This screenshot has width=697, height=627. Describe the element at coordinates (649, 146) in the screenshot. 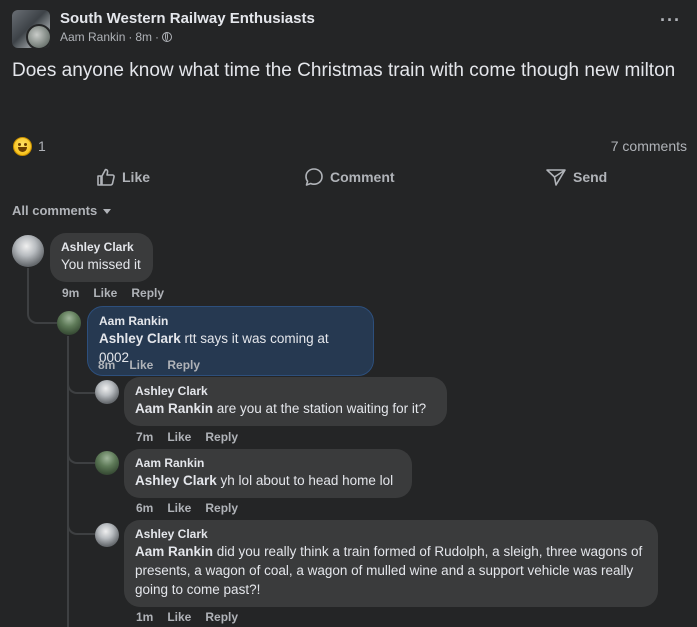

I see `comments-count: 7 comments` at that location.